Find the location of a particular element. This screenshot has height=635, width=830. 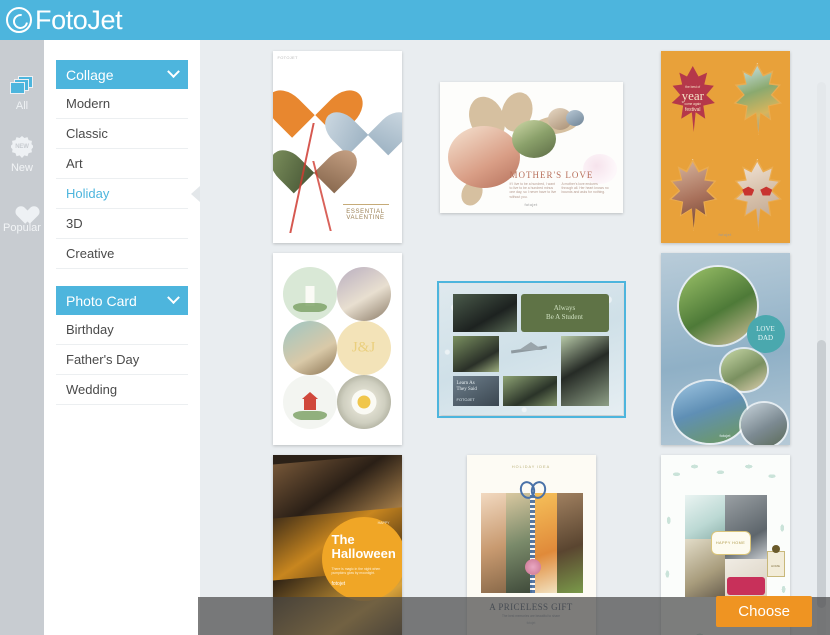

category-group-title-collage: Collage is located at coordinates (90, 74).